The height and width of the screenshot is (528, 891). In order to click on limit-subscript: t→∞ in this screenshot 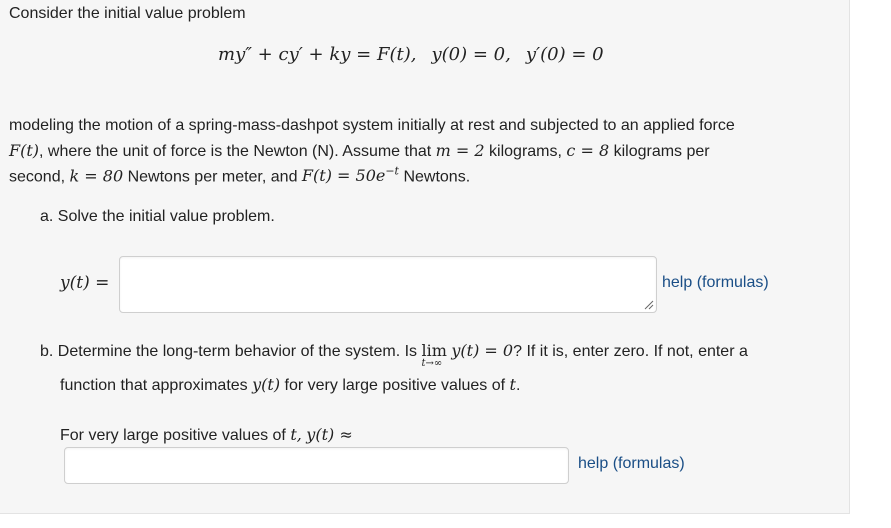, I will do `click(432, 363)`.